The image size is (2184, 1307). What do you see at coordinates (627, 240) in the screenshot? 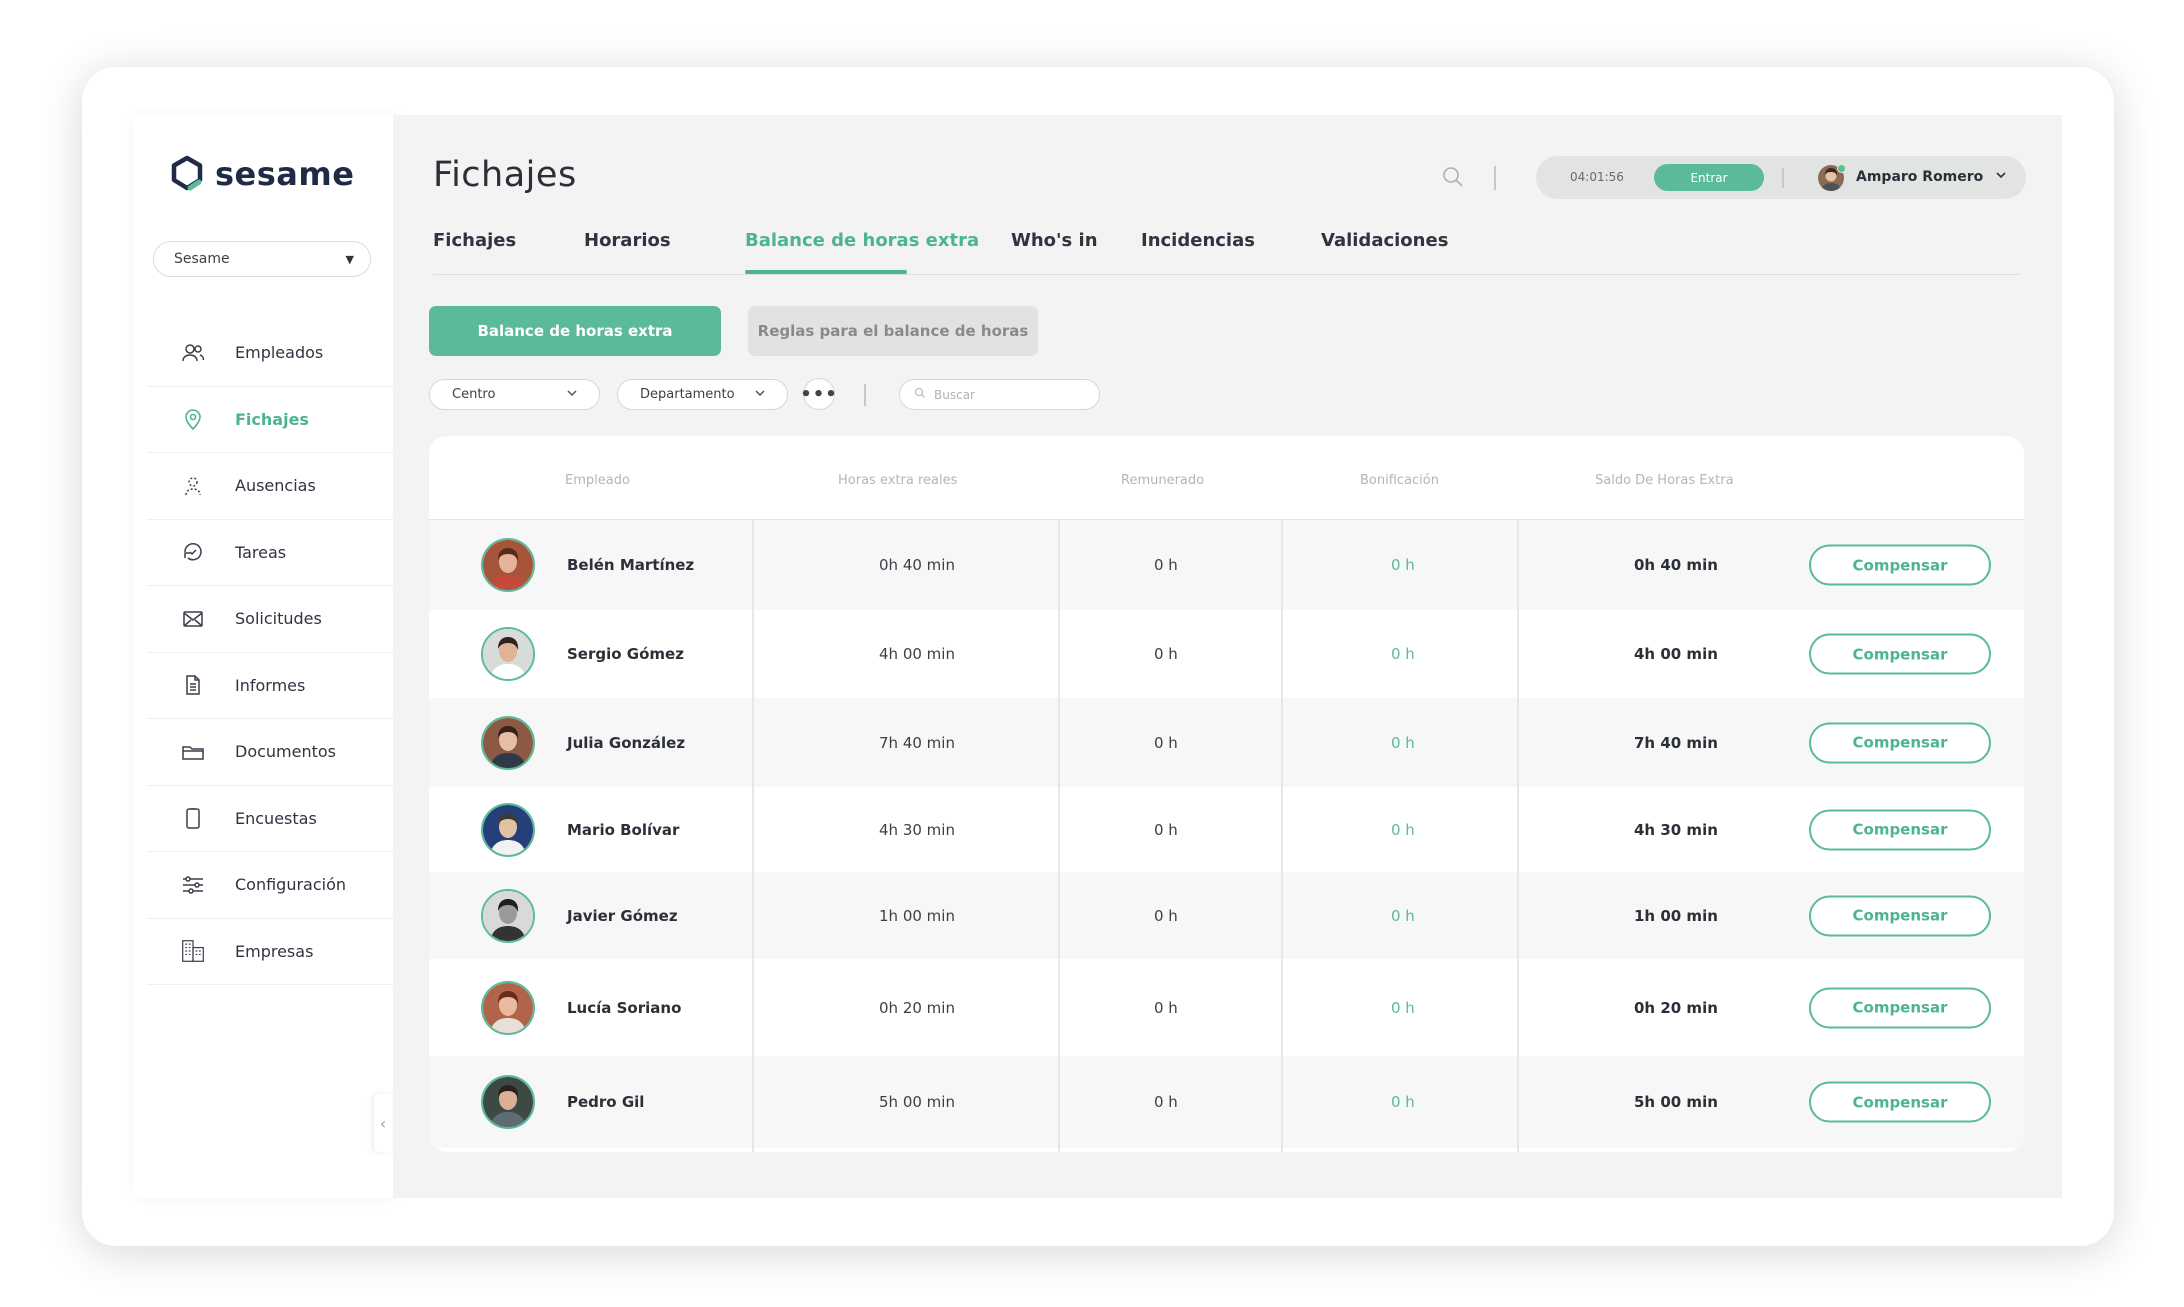
I see `tab-horarios: Horarios` at bounding box center [627, 240].